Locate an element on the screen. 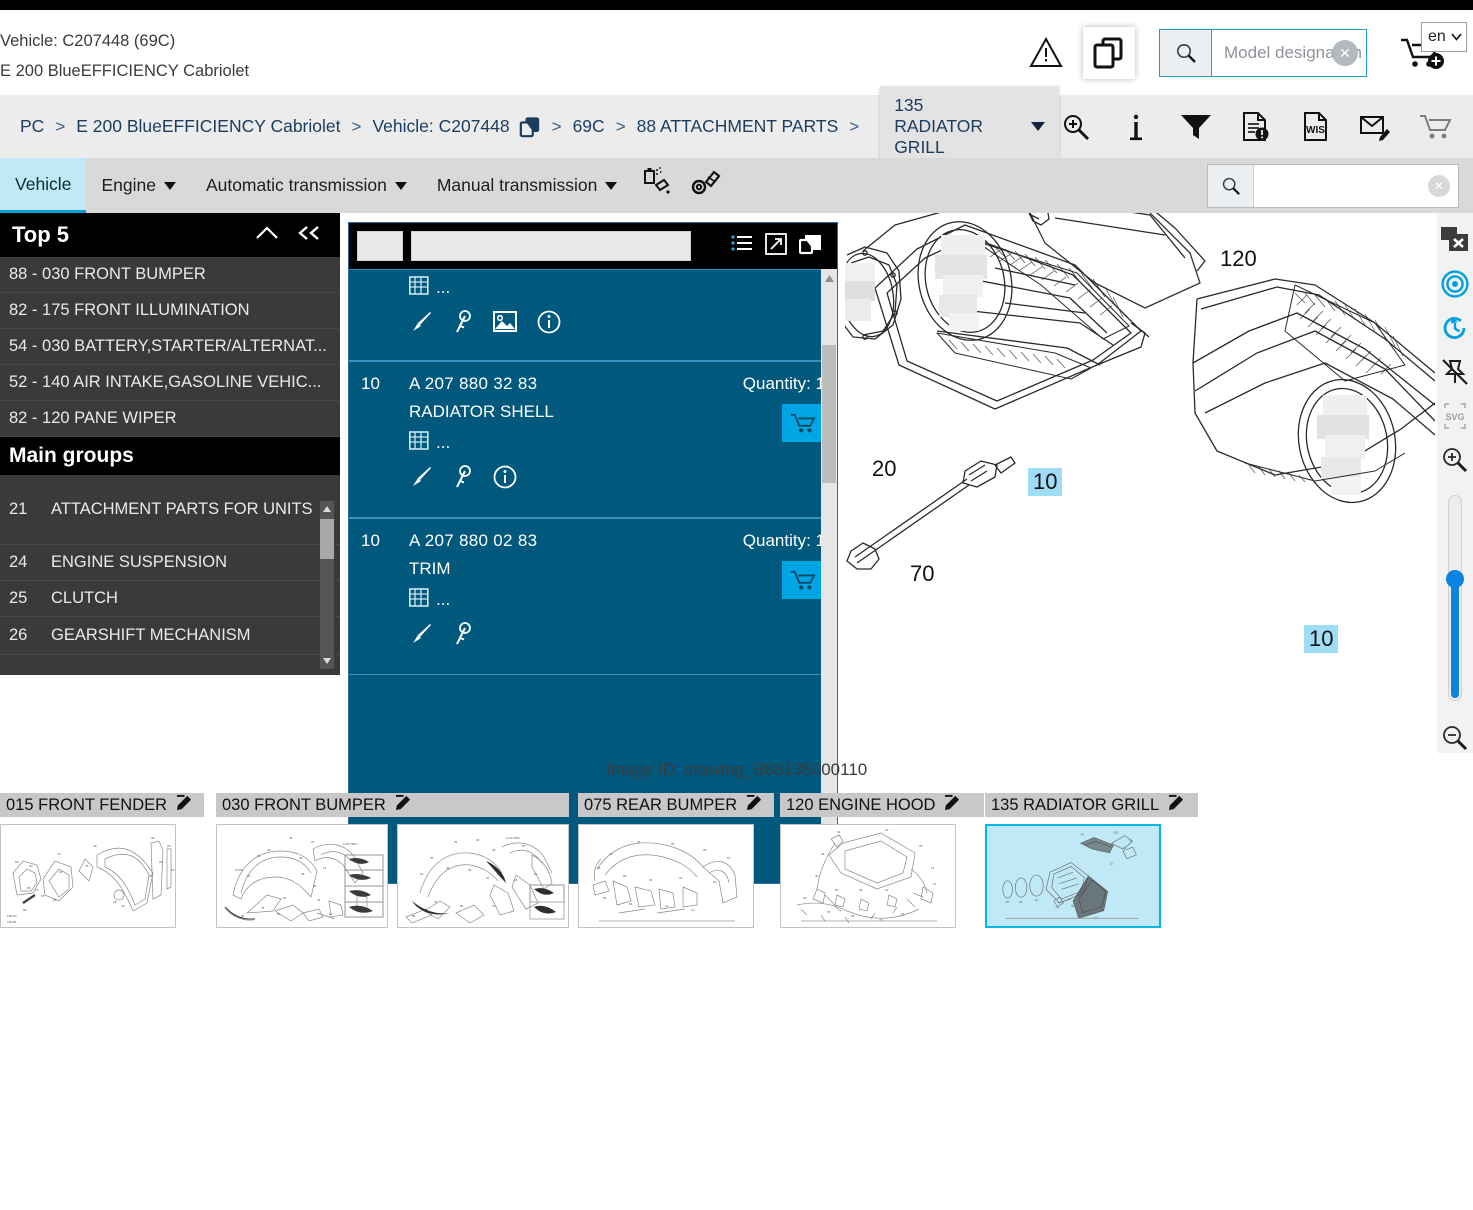 The height and width of the screenshot is (1210, 1473). zoom-slider is located at coordinates (1455, 597).